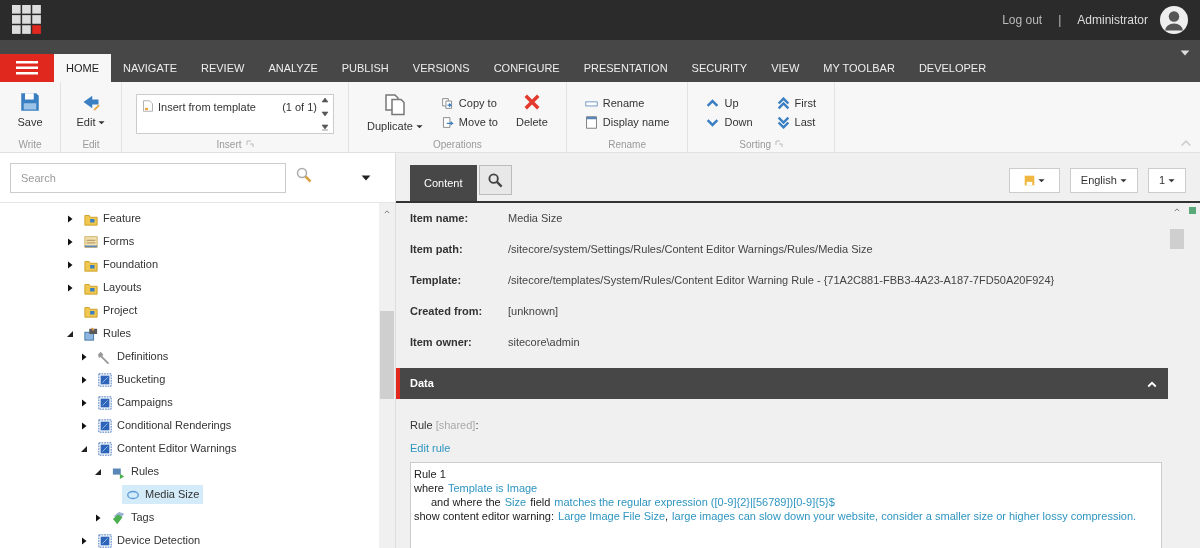 The image size is (1200, 548). What do you see at coordinates (515, 502) in the screenshot?
I see `rule-link: Size` at bounding box center [515, 502].